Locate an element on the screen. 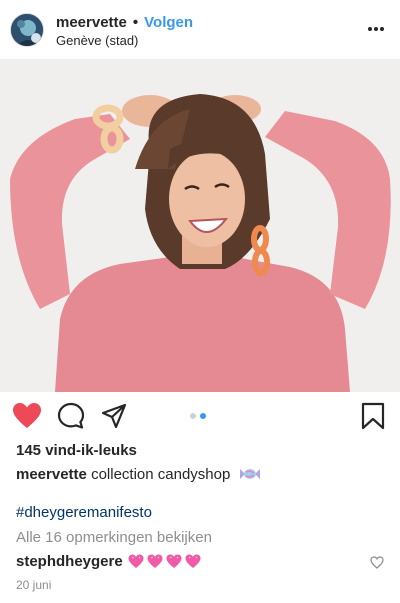  follow-button: Volgen is located at coordinates (168, 22).